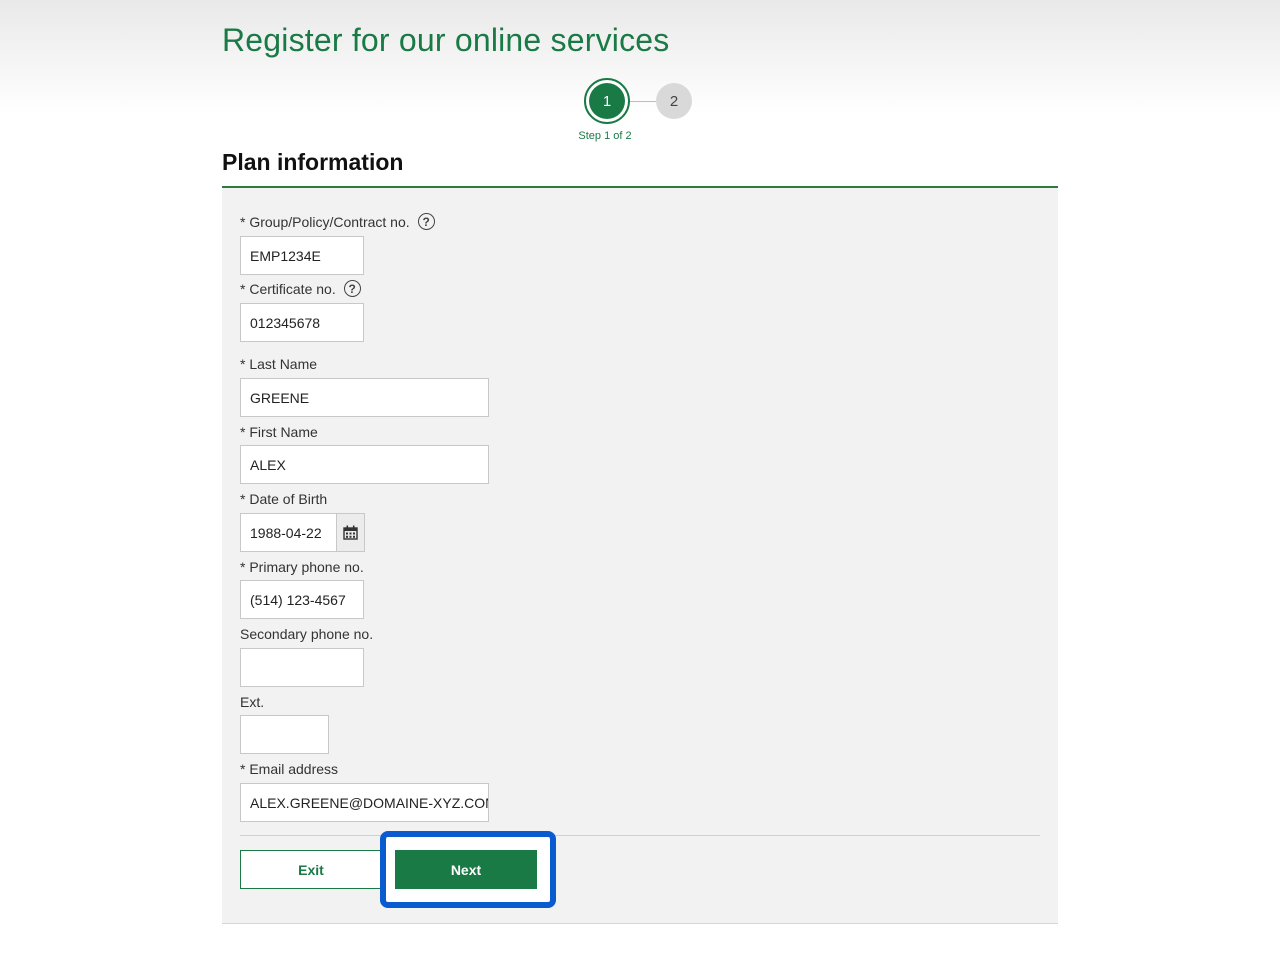 Image resolution: width=1280 pixels, height=960 pixels. Describe the element at coordinates (289, 769) in the screenshot. I see `email-label: * Email address` at that location.